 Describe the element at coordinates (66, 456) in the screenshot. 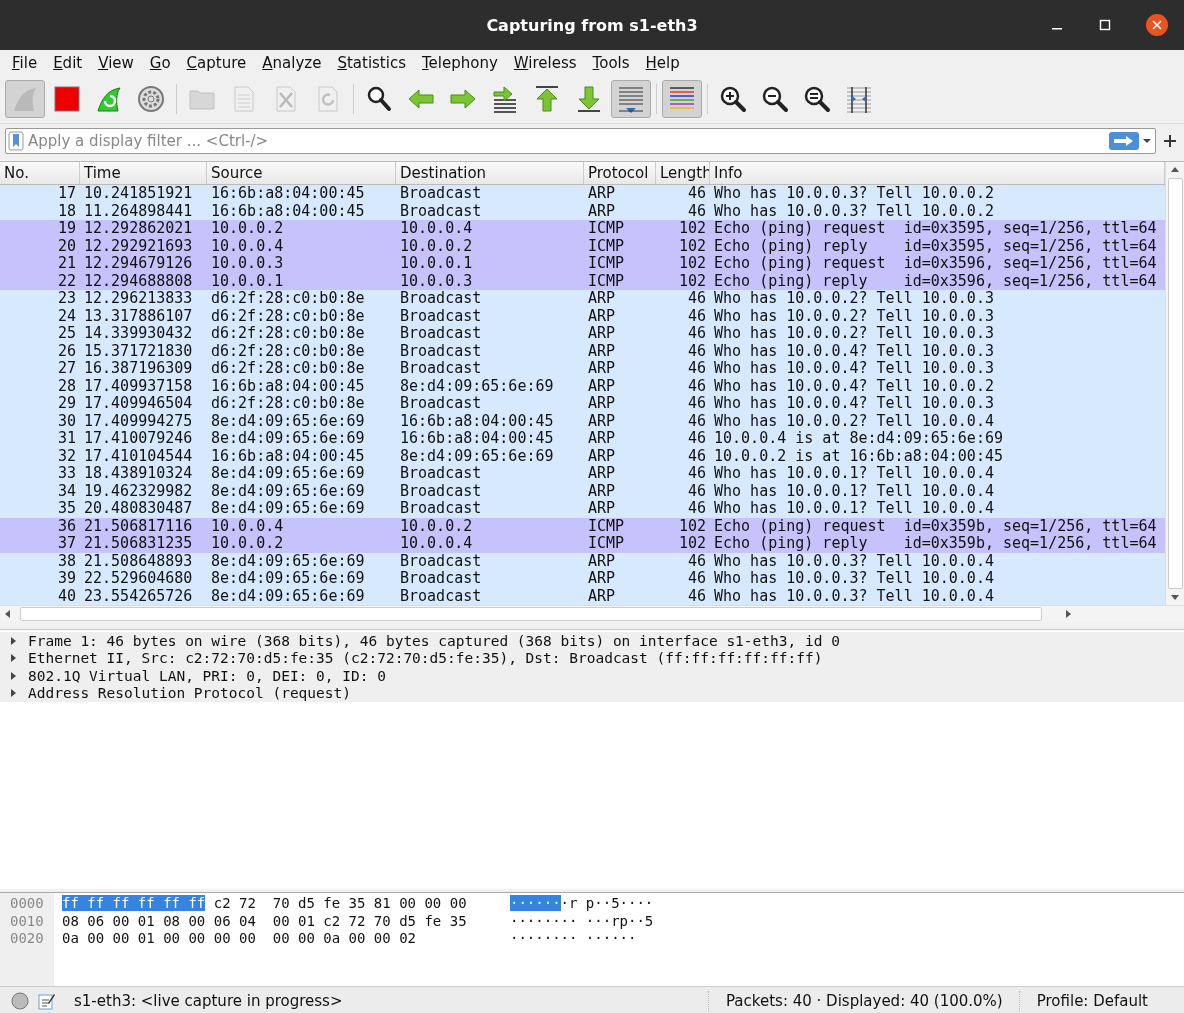

I see `table-cell-text: 32` at that location.